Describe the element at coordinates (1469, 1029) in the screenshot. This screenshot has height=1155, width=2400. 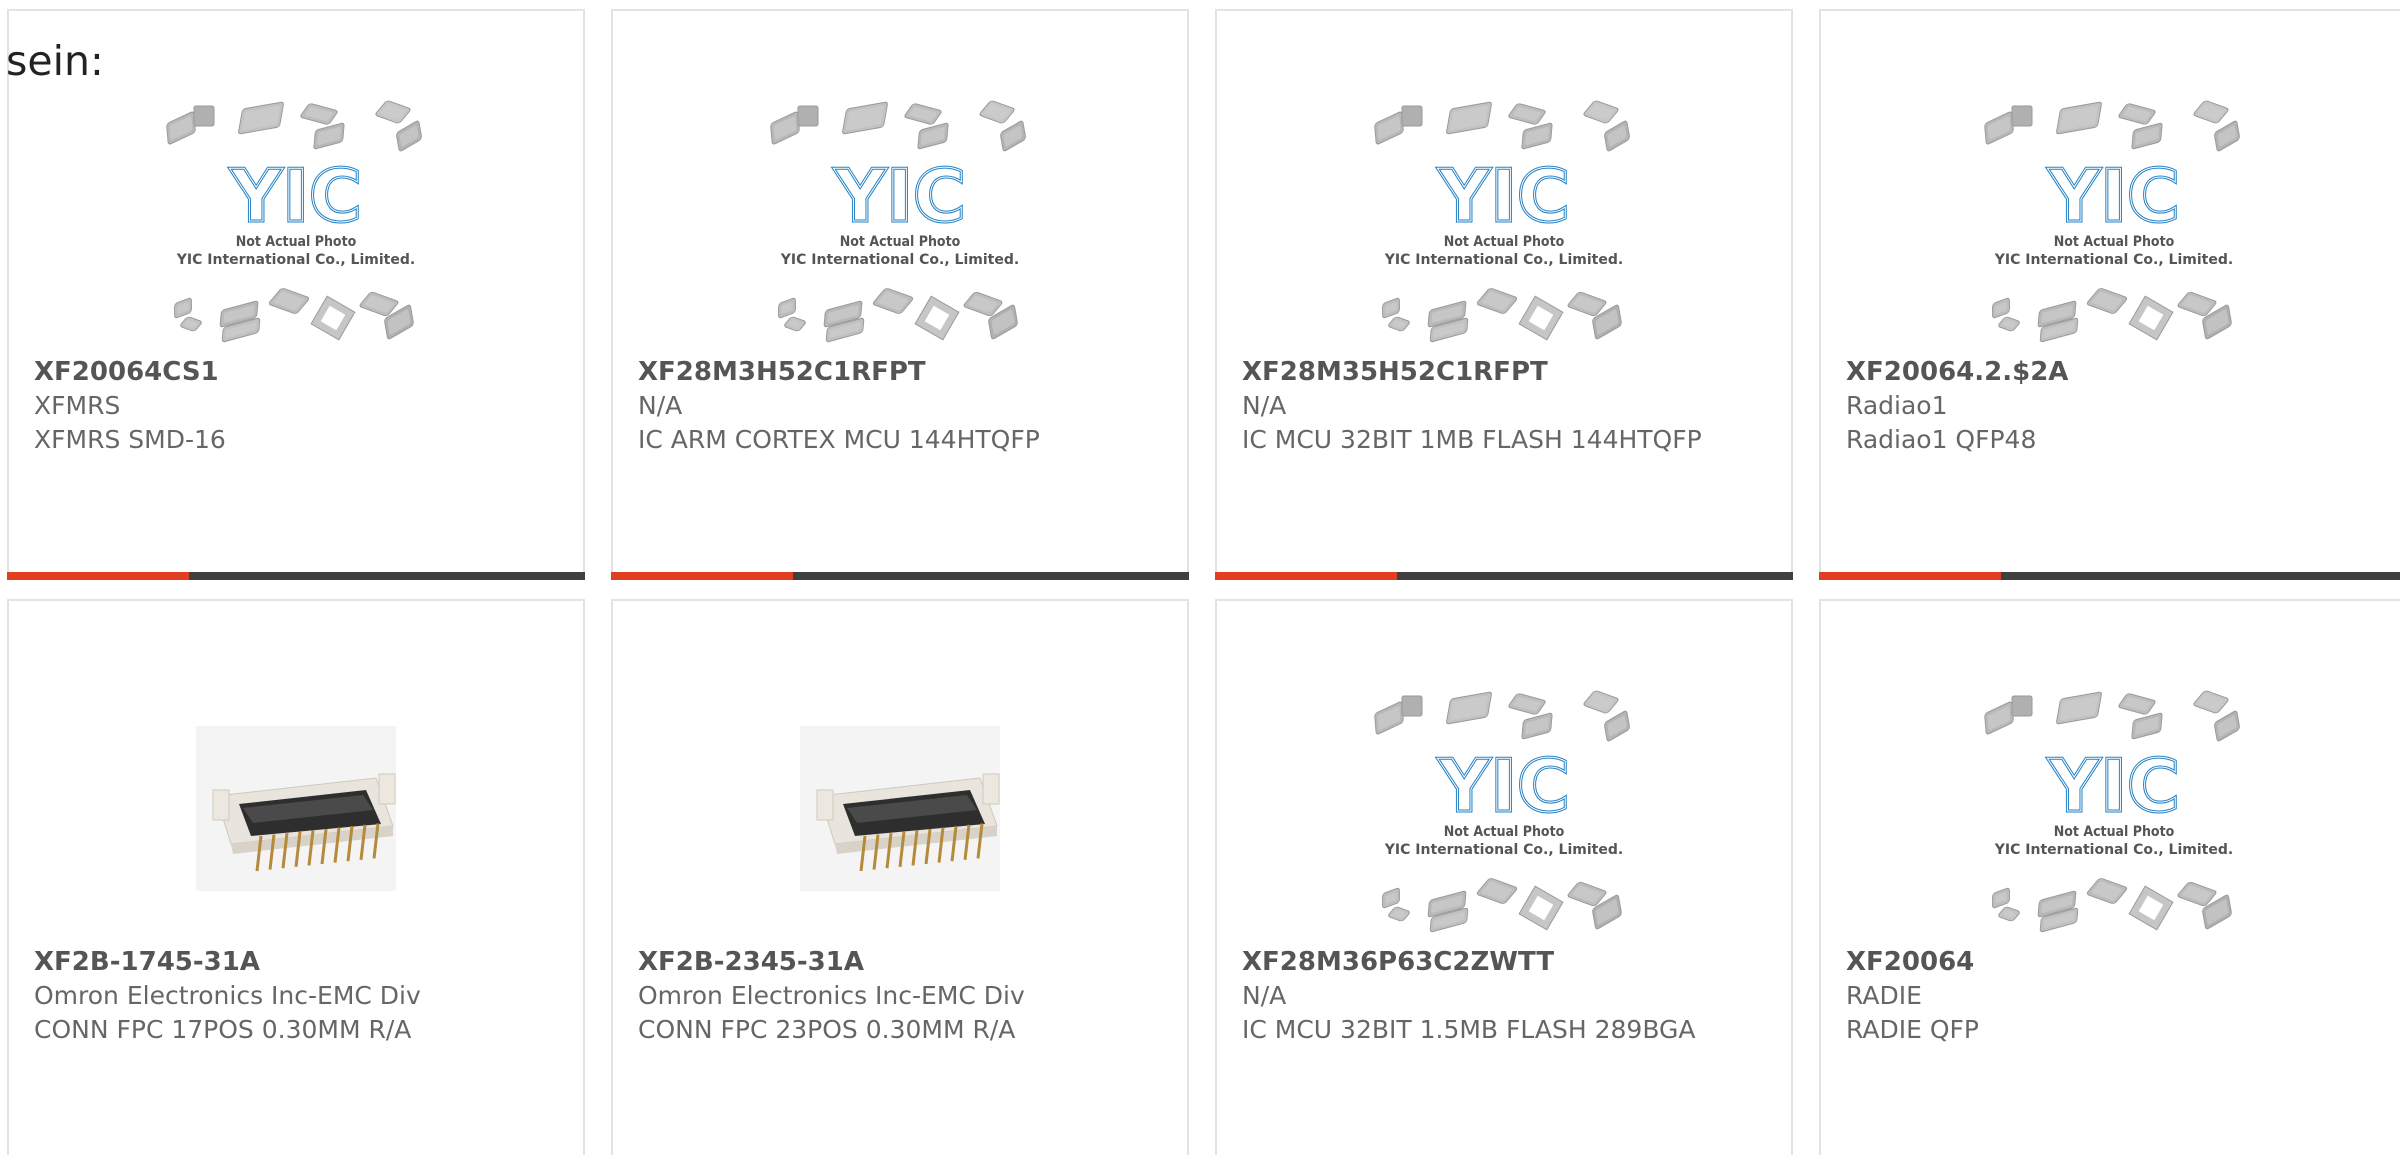
I see `description: IC MCU 32BIT 1.5MB FLASH 289BGA` at that location.